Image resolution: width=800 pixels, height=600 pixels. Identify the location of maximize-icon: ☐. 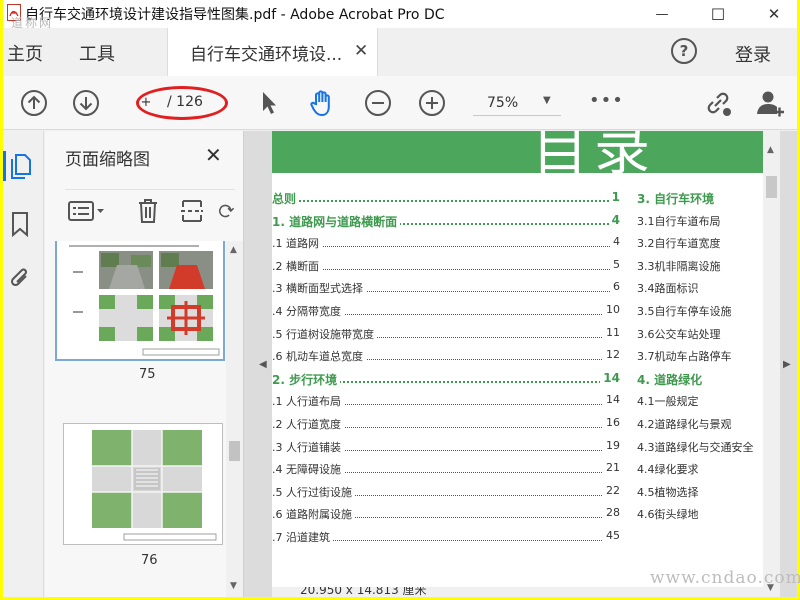
(718, 14).